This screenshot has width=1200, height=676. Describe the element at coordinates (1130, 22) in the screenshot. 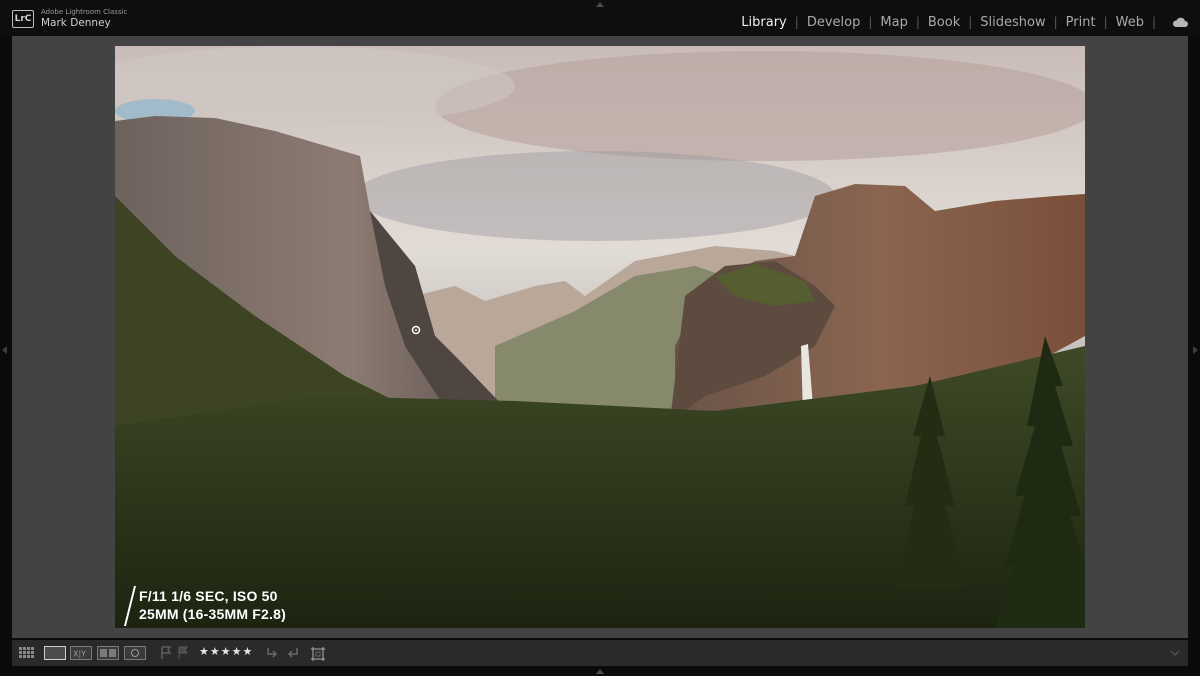

I see `module-web: Web` at that location.